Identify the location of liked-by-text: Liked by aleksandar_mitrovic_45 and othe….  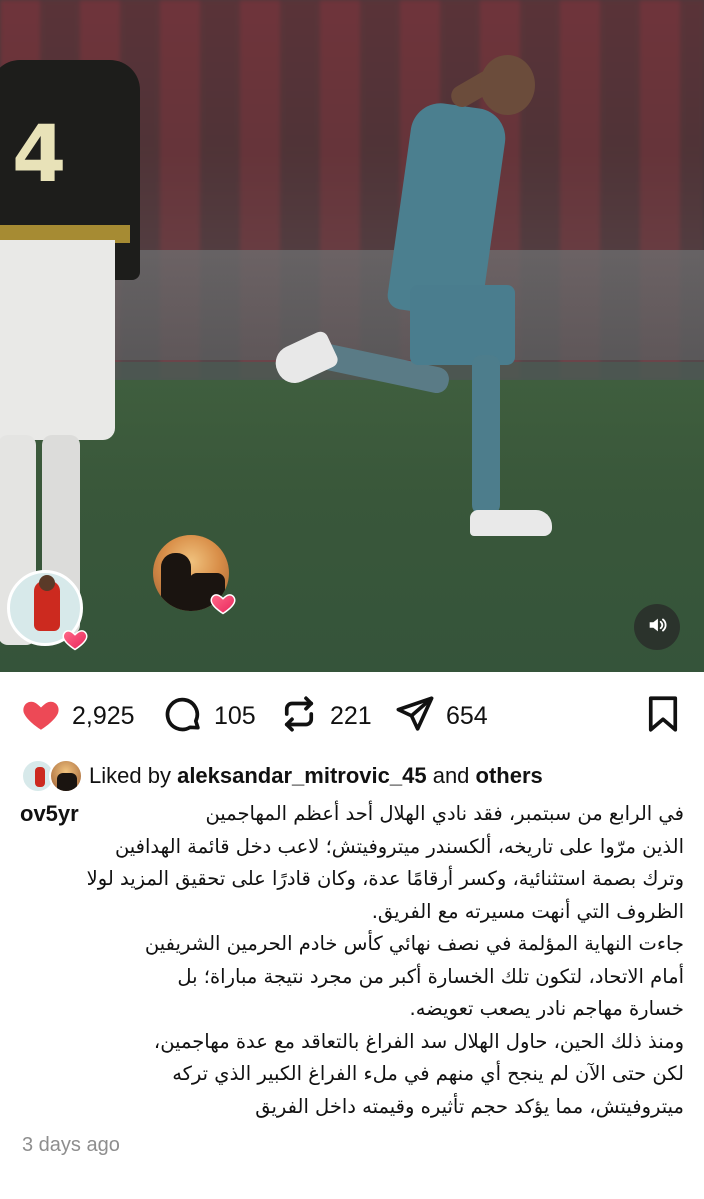
(316, 776).